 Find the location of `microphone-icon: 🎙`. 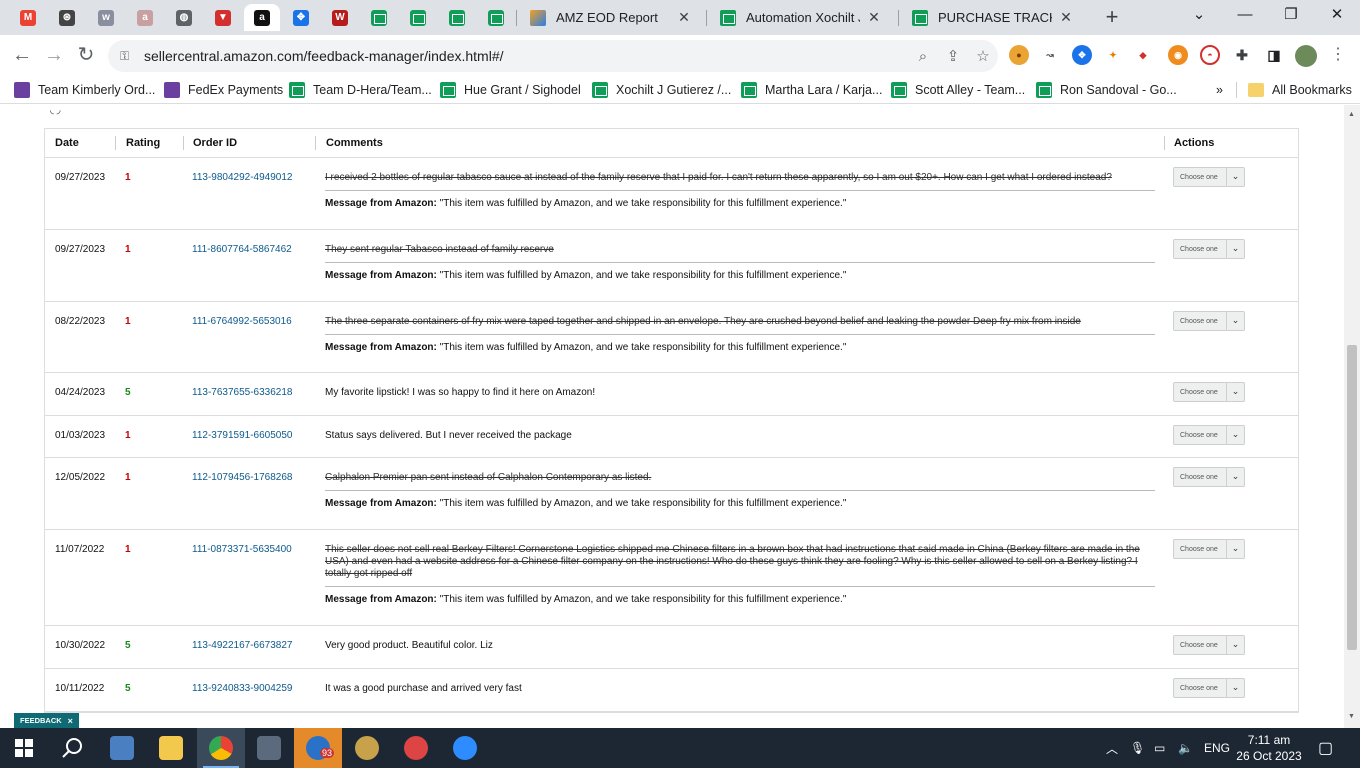

microphone-icon: 🎙 is located at coordinates (1137, 748).